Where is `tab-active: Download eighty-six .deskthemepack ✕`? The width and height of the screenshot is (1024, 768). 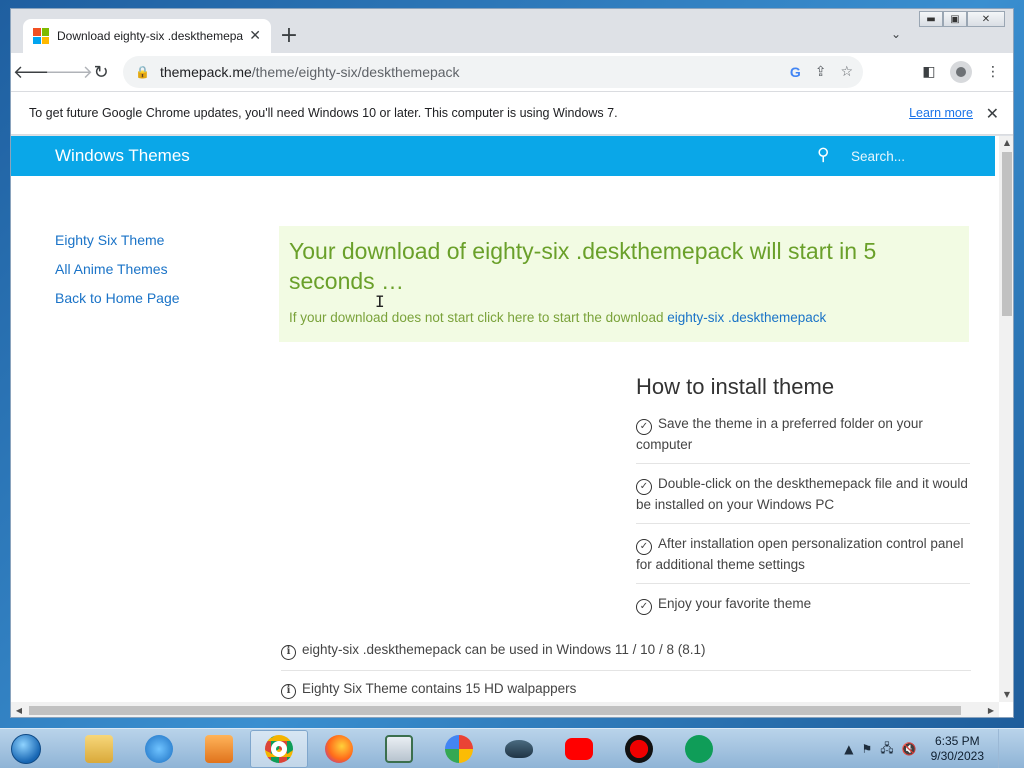 tab-active: Download eighty-six .deskthemepack ✕ is located at coordinates (147, 36).